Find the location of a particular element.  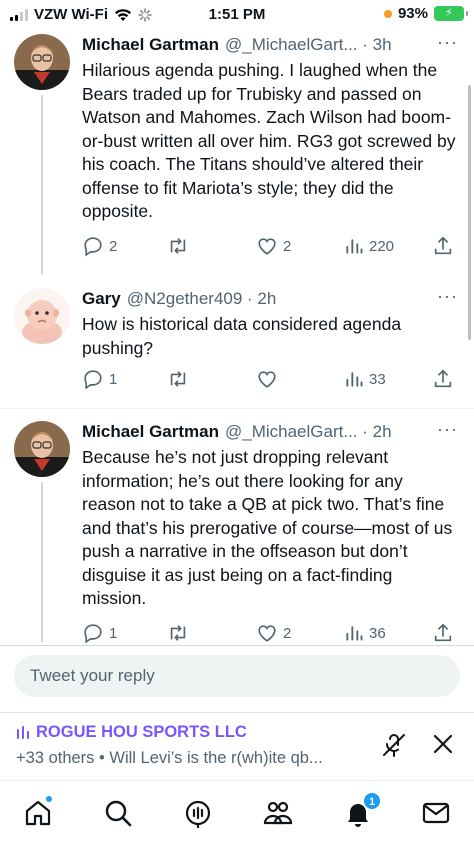

status-right: 93% ⚡ is located at coordinates (425, 13).